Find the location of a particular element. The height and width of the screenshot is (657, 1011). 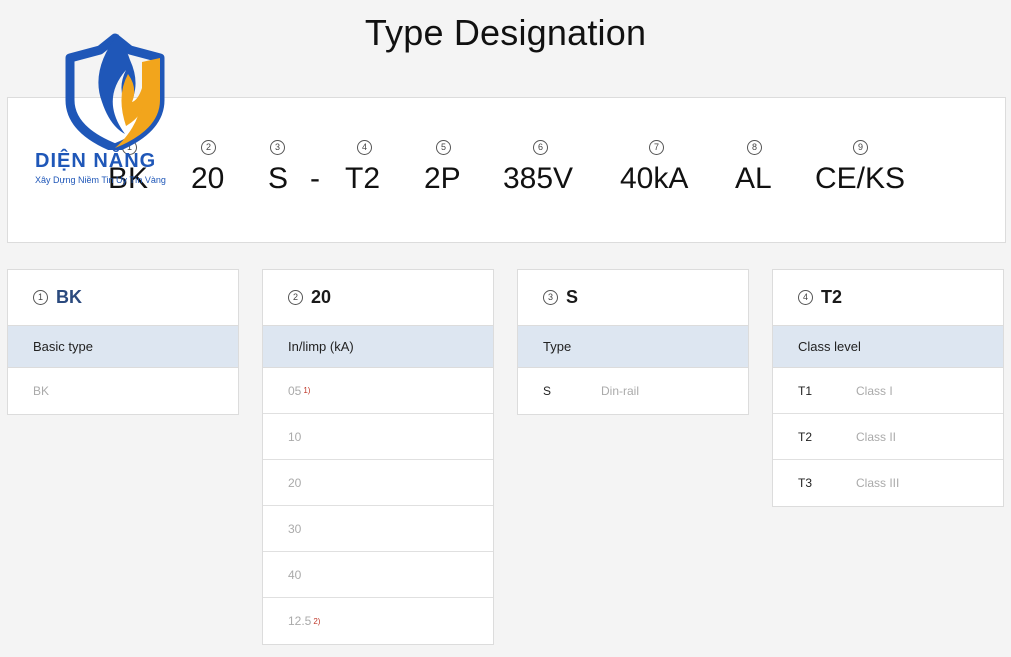

card-number: 2 is located at coordinates (295, 297).